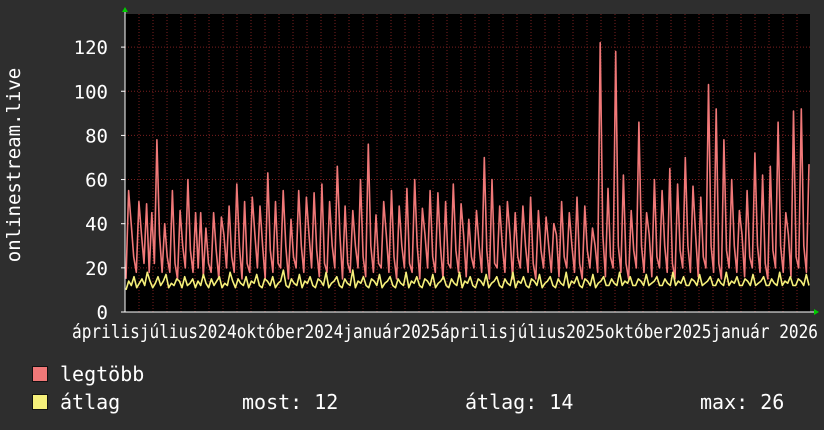 The width and height of the screenshot is (824, 430). I want to click on y-axis-ticks: 020406080100120, so click(99, 180).